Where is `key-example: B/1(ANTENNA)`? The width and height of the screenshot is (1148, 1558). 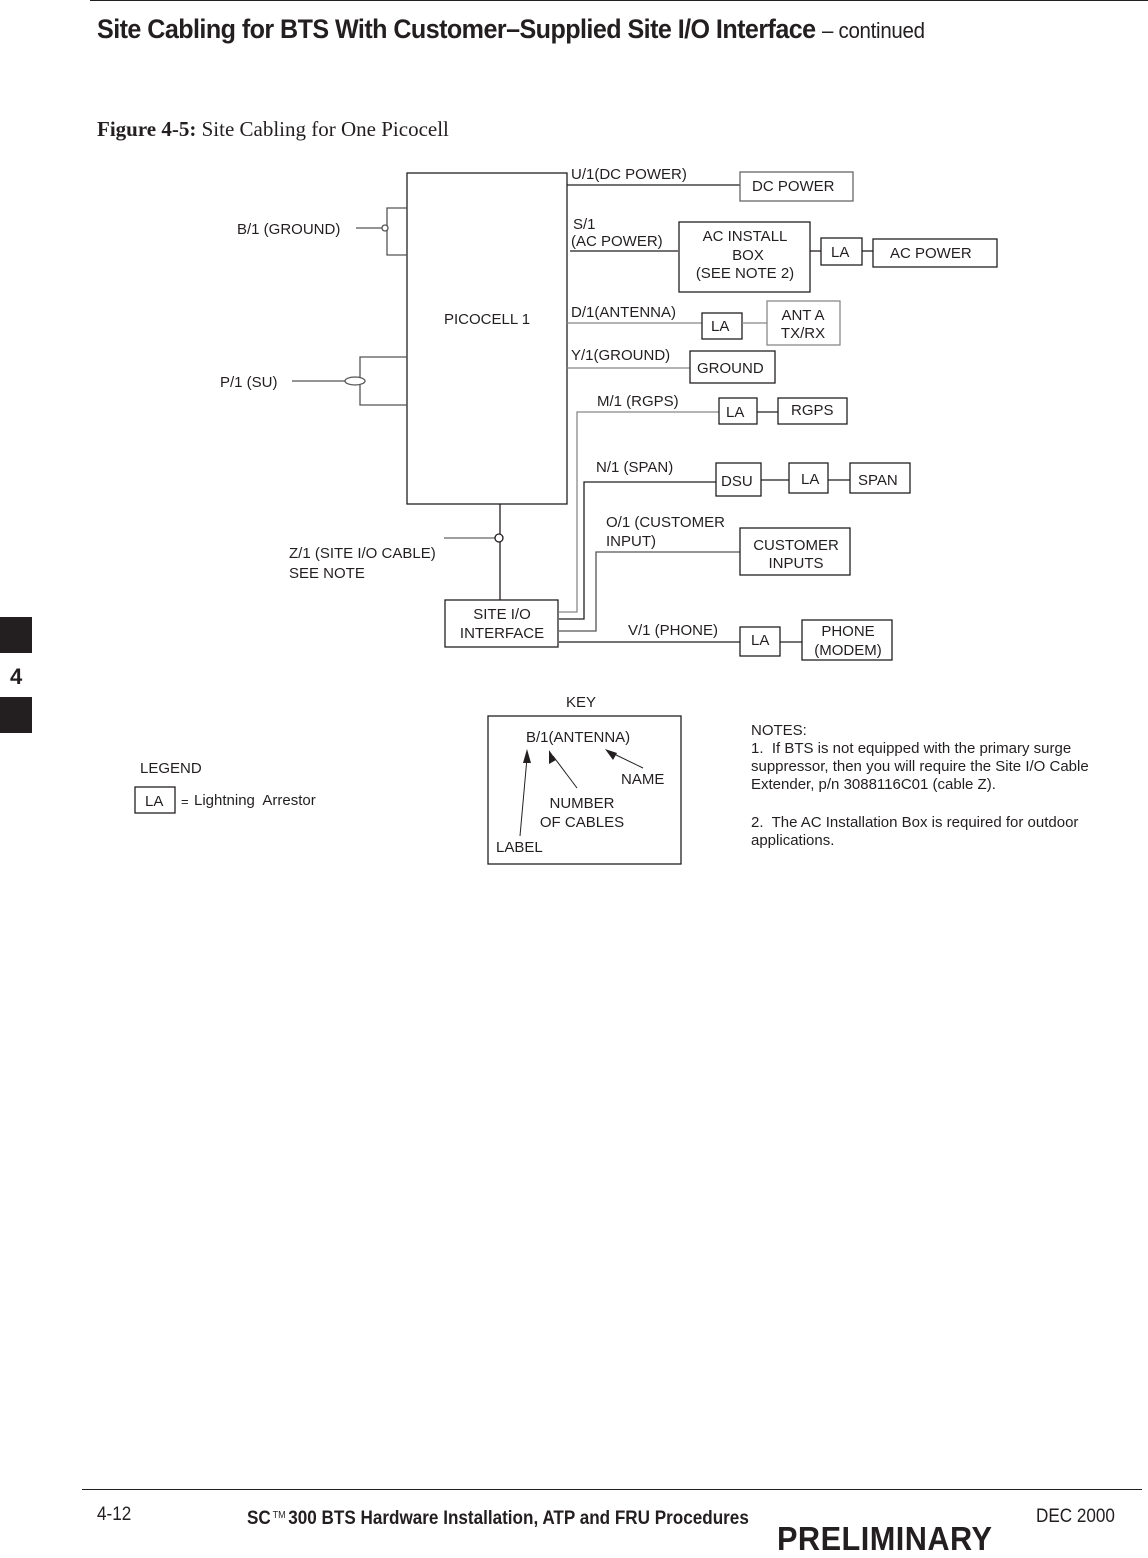 key-example: B/1(ANTENNA) is located at coordinates (578, 737).